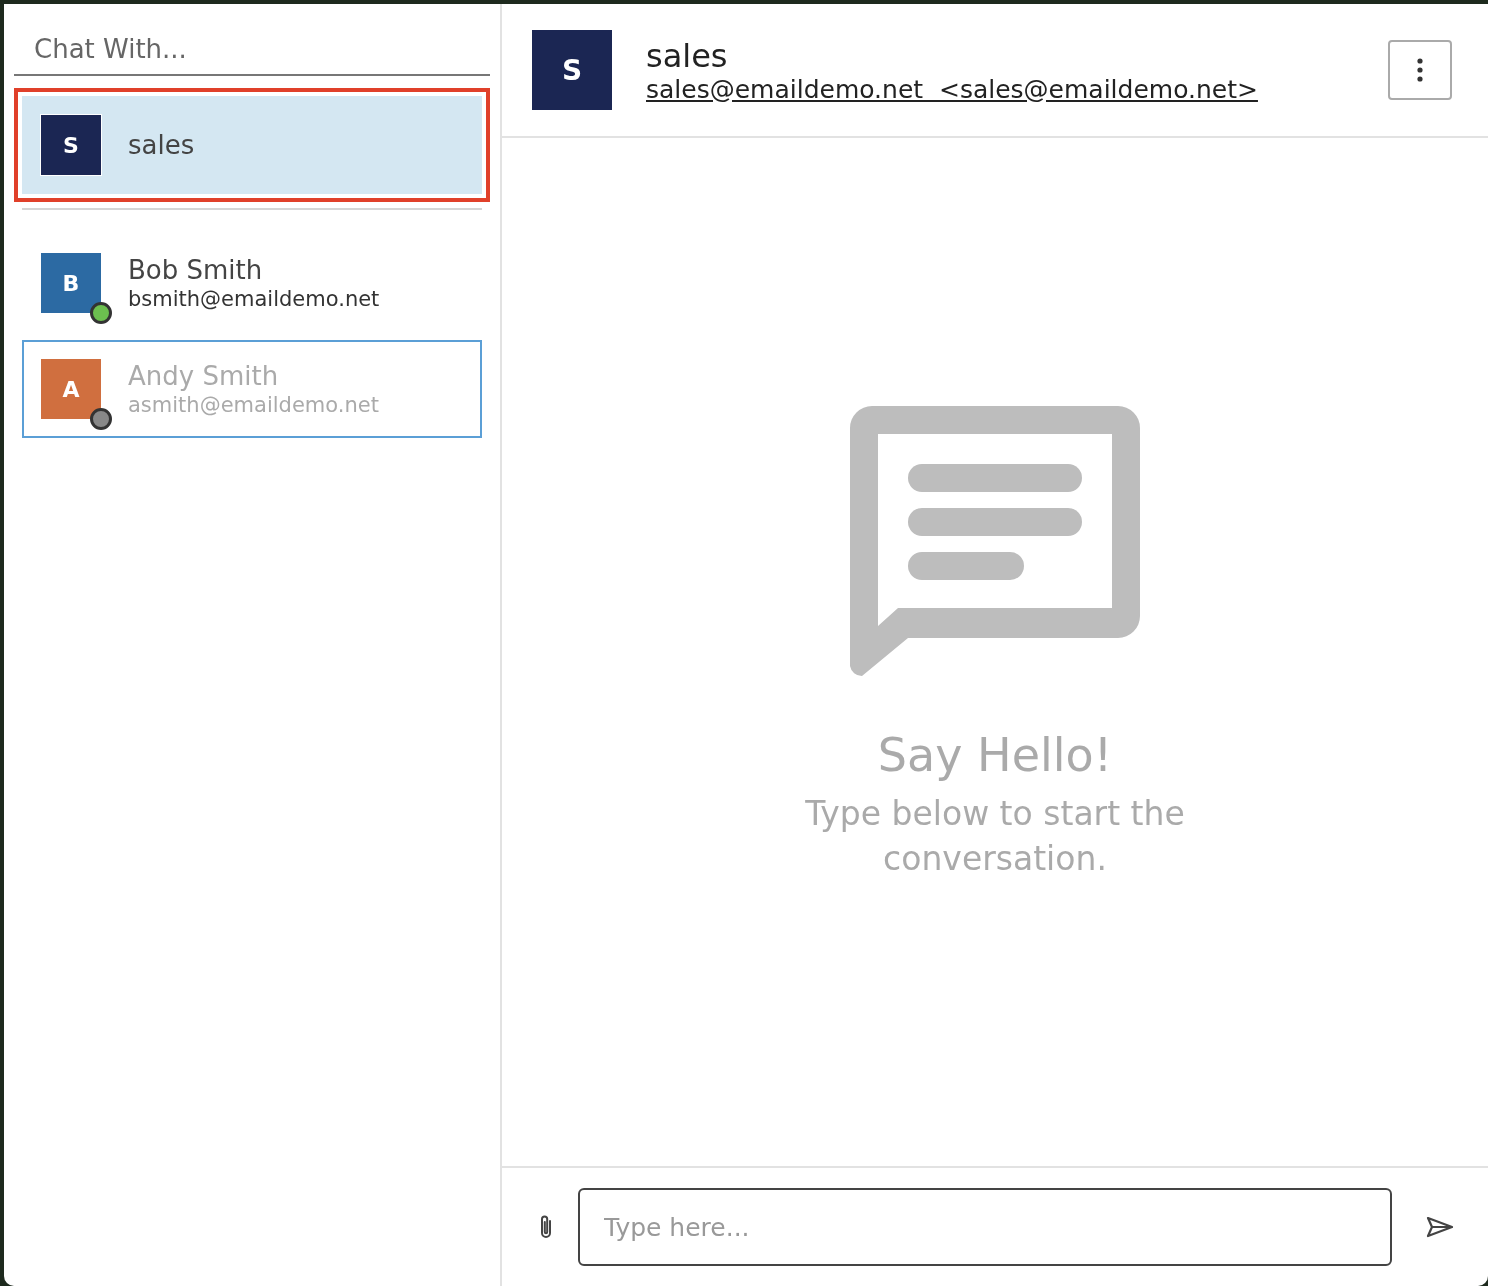  What do you see at coordinates (253, 405) in the screenshot?
I see `contact-email: asmith@emaildemo.net` at bounding box center [253, 405].